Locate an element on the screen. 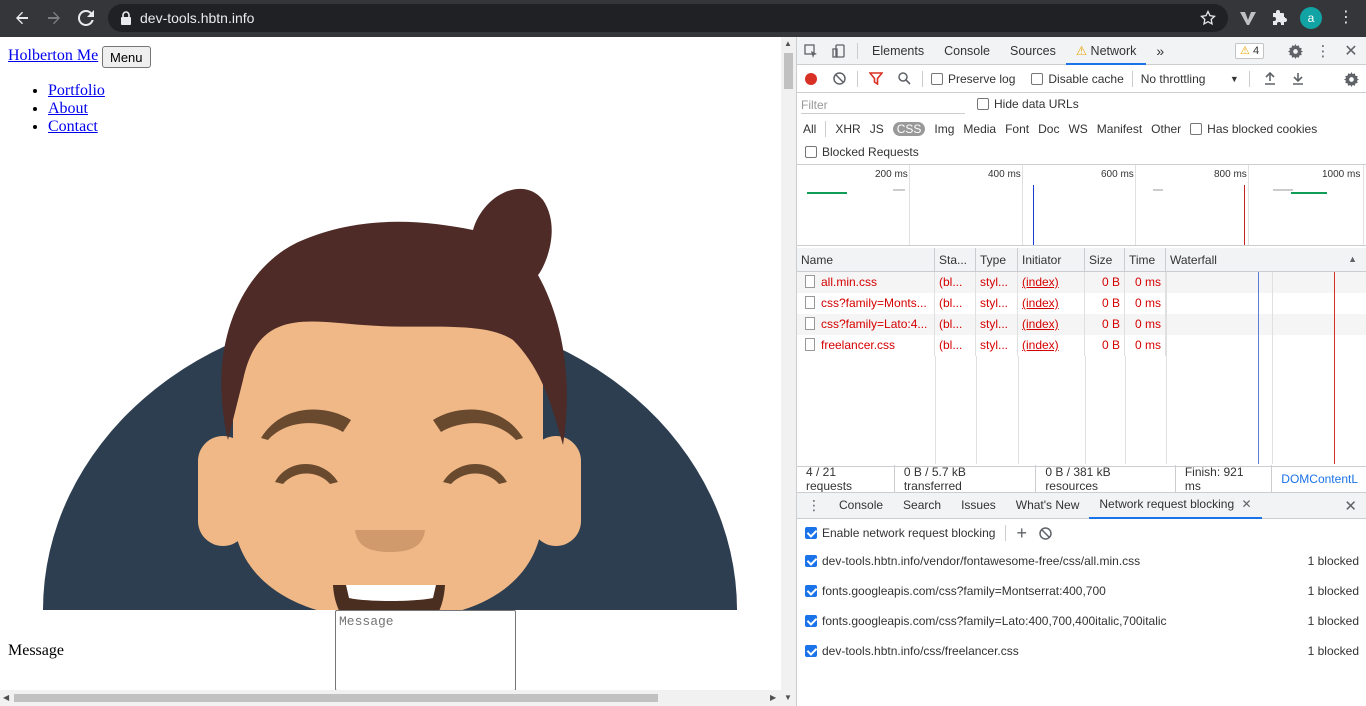 This screenshot has width=1366, height=706. browser-menu-icon: ⋮ is located at coordinates (1346, 18).